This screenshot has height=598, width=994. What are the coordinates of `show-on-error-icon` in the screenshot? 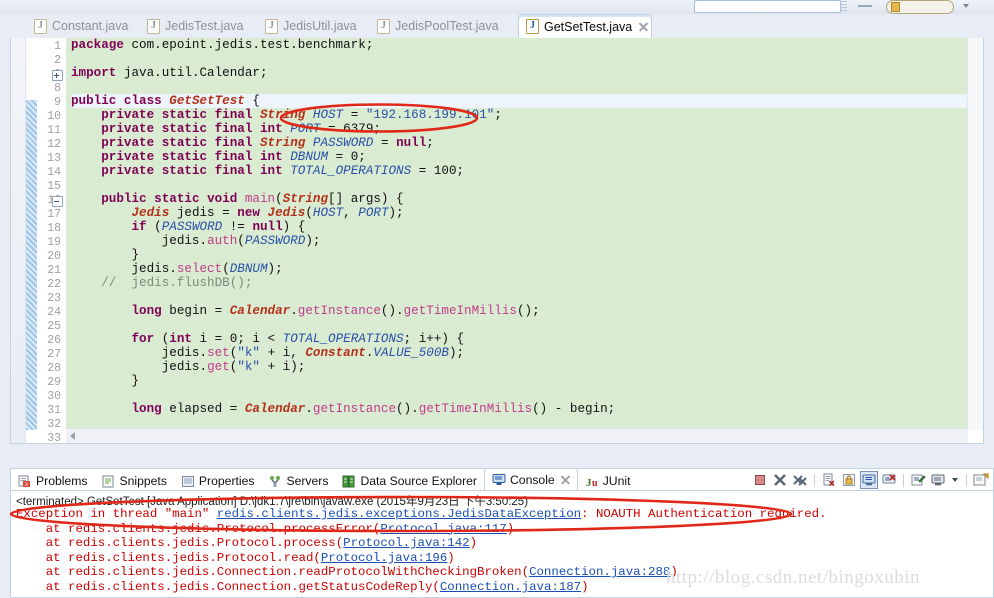 It's located at (889, 480).